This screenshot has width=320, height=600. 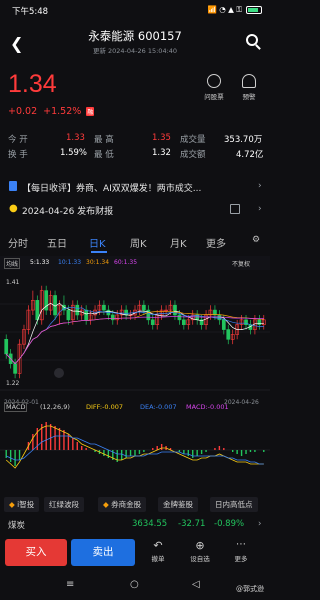 What do you see at coordinates (158, 407) in the screenshot?
I see `macd-dea: DEA:-0.007` at bounding box center [158, 407].